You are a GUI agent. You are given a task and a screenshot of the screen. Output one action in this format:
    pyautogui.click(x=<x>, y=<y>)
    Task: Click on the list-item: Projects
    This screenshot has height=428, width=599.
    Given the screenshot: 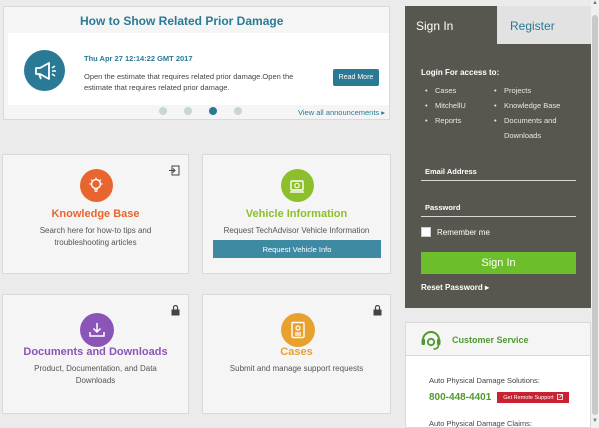 What is the action you would take?
    pyautogui.click(x=534, y=90)
    